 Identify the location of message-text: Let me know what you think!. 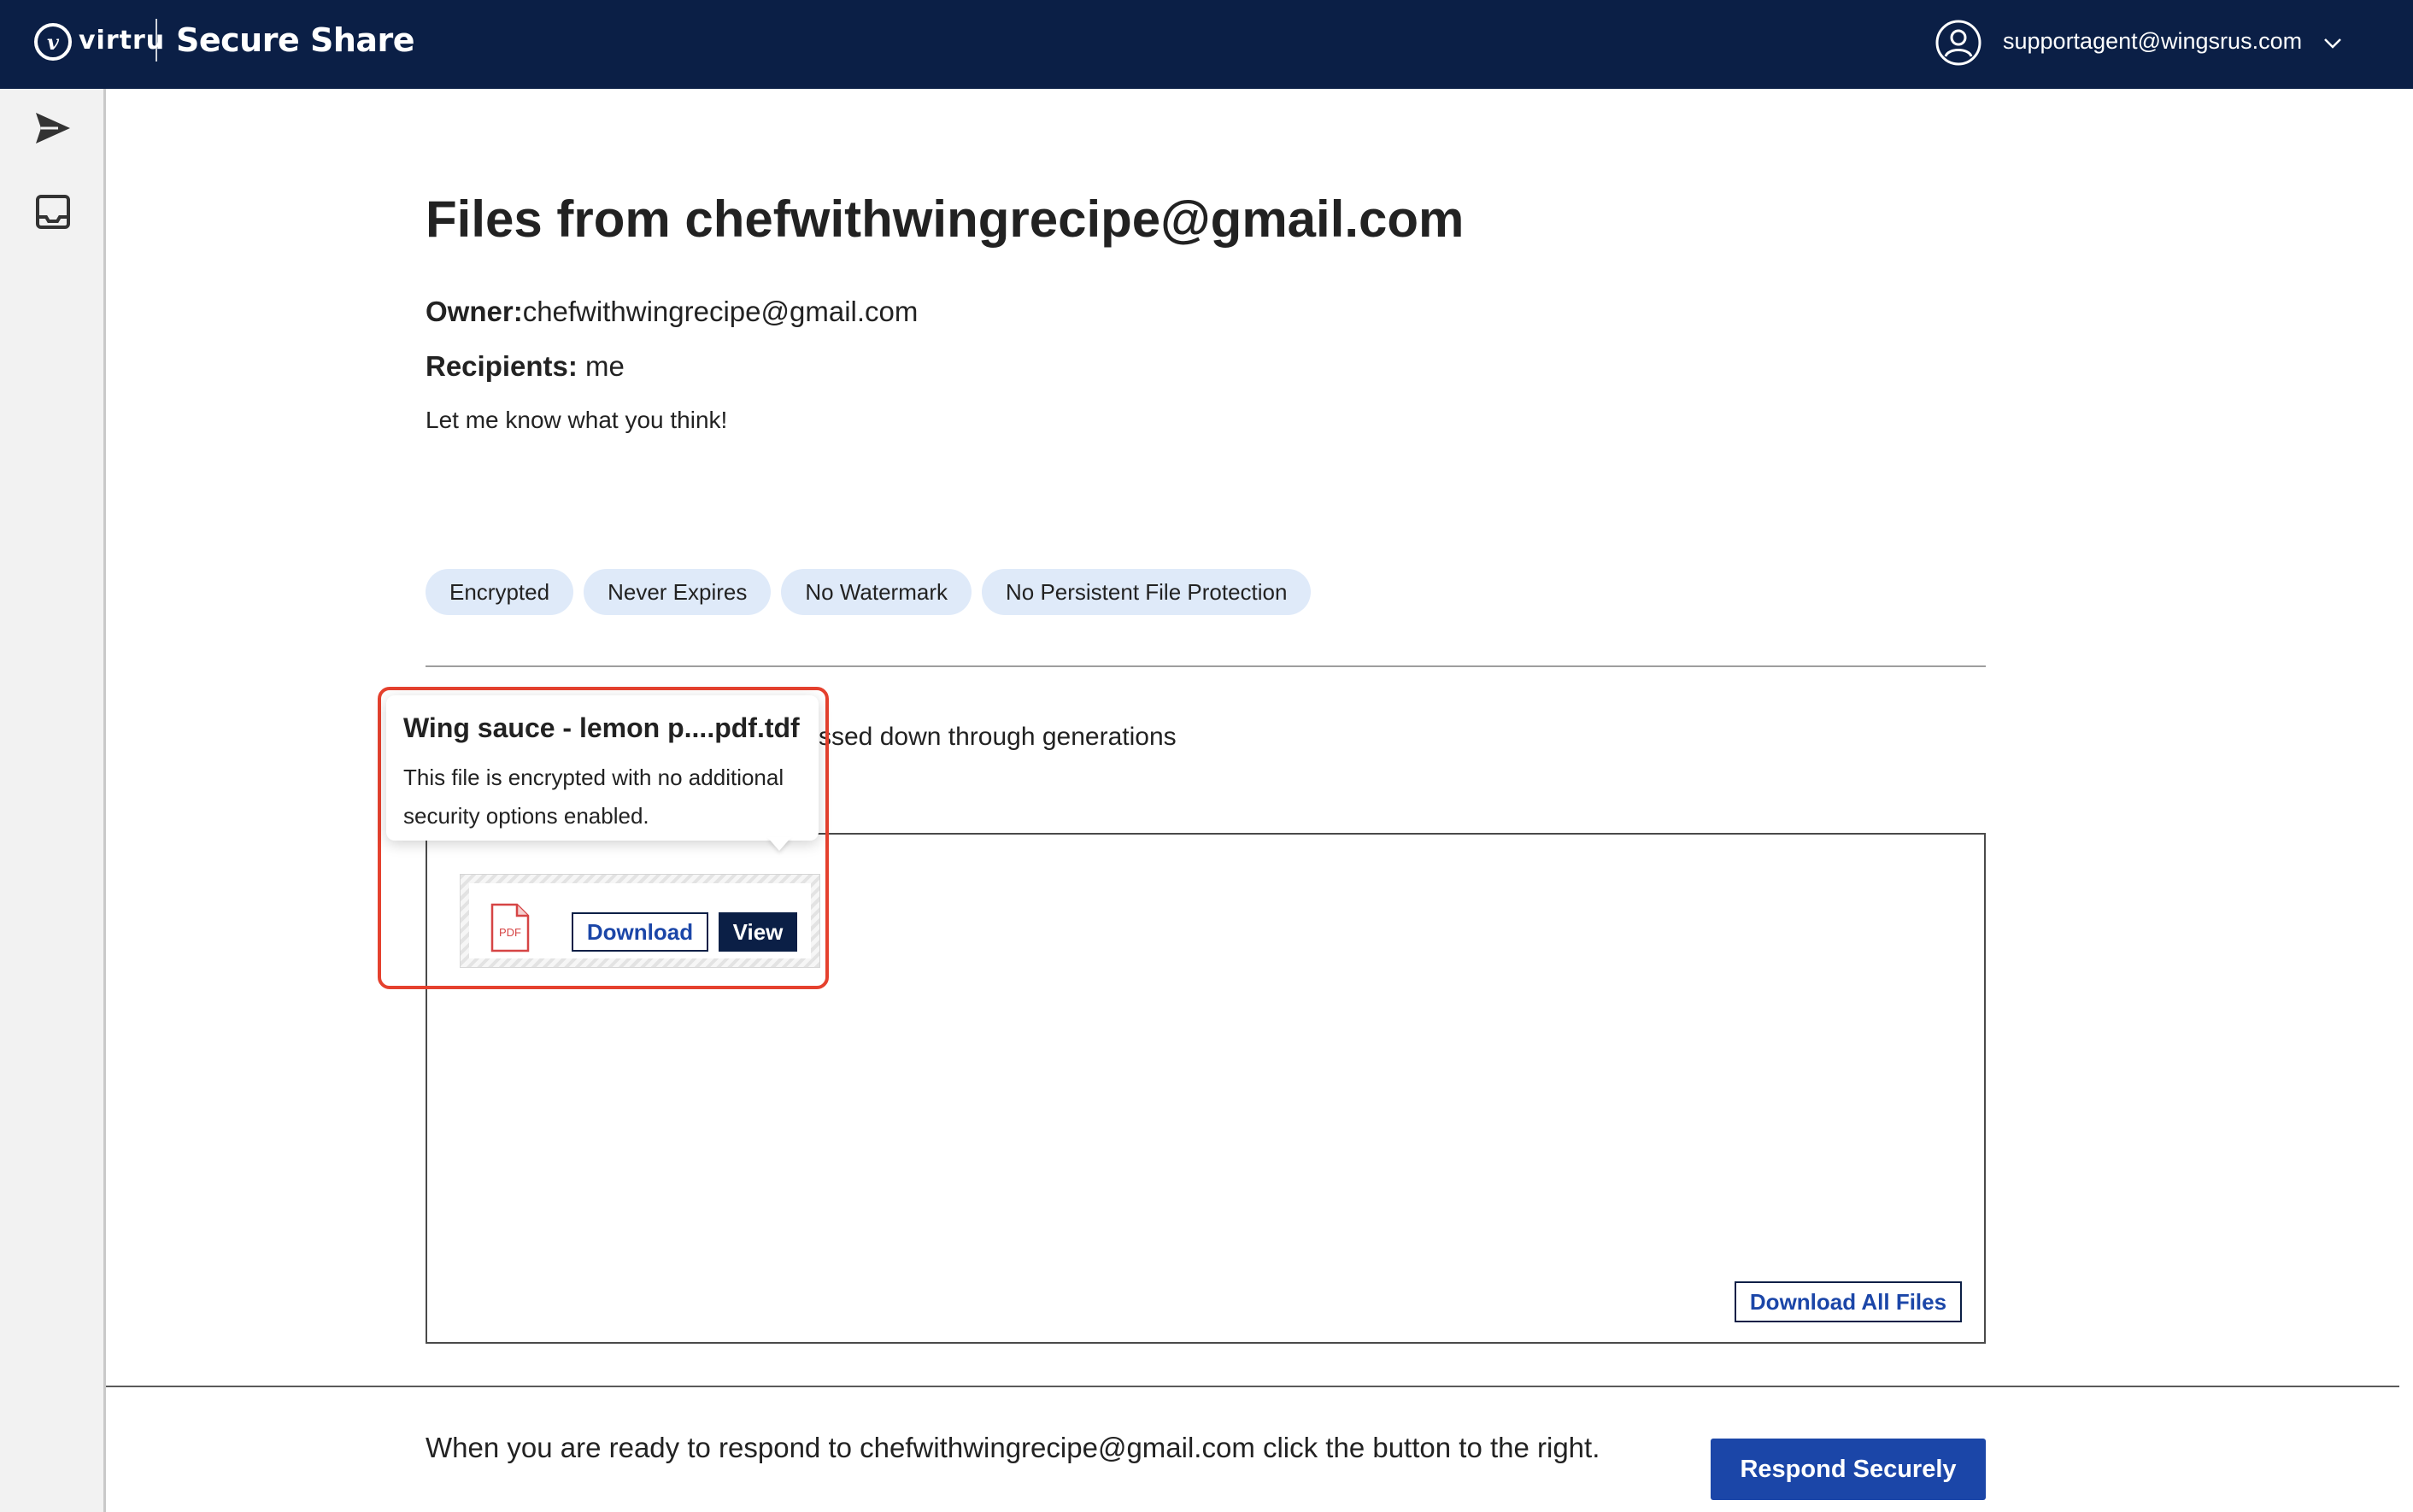
(577, 420).